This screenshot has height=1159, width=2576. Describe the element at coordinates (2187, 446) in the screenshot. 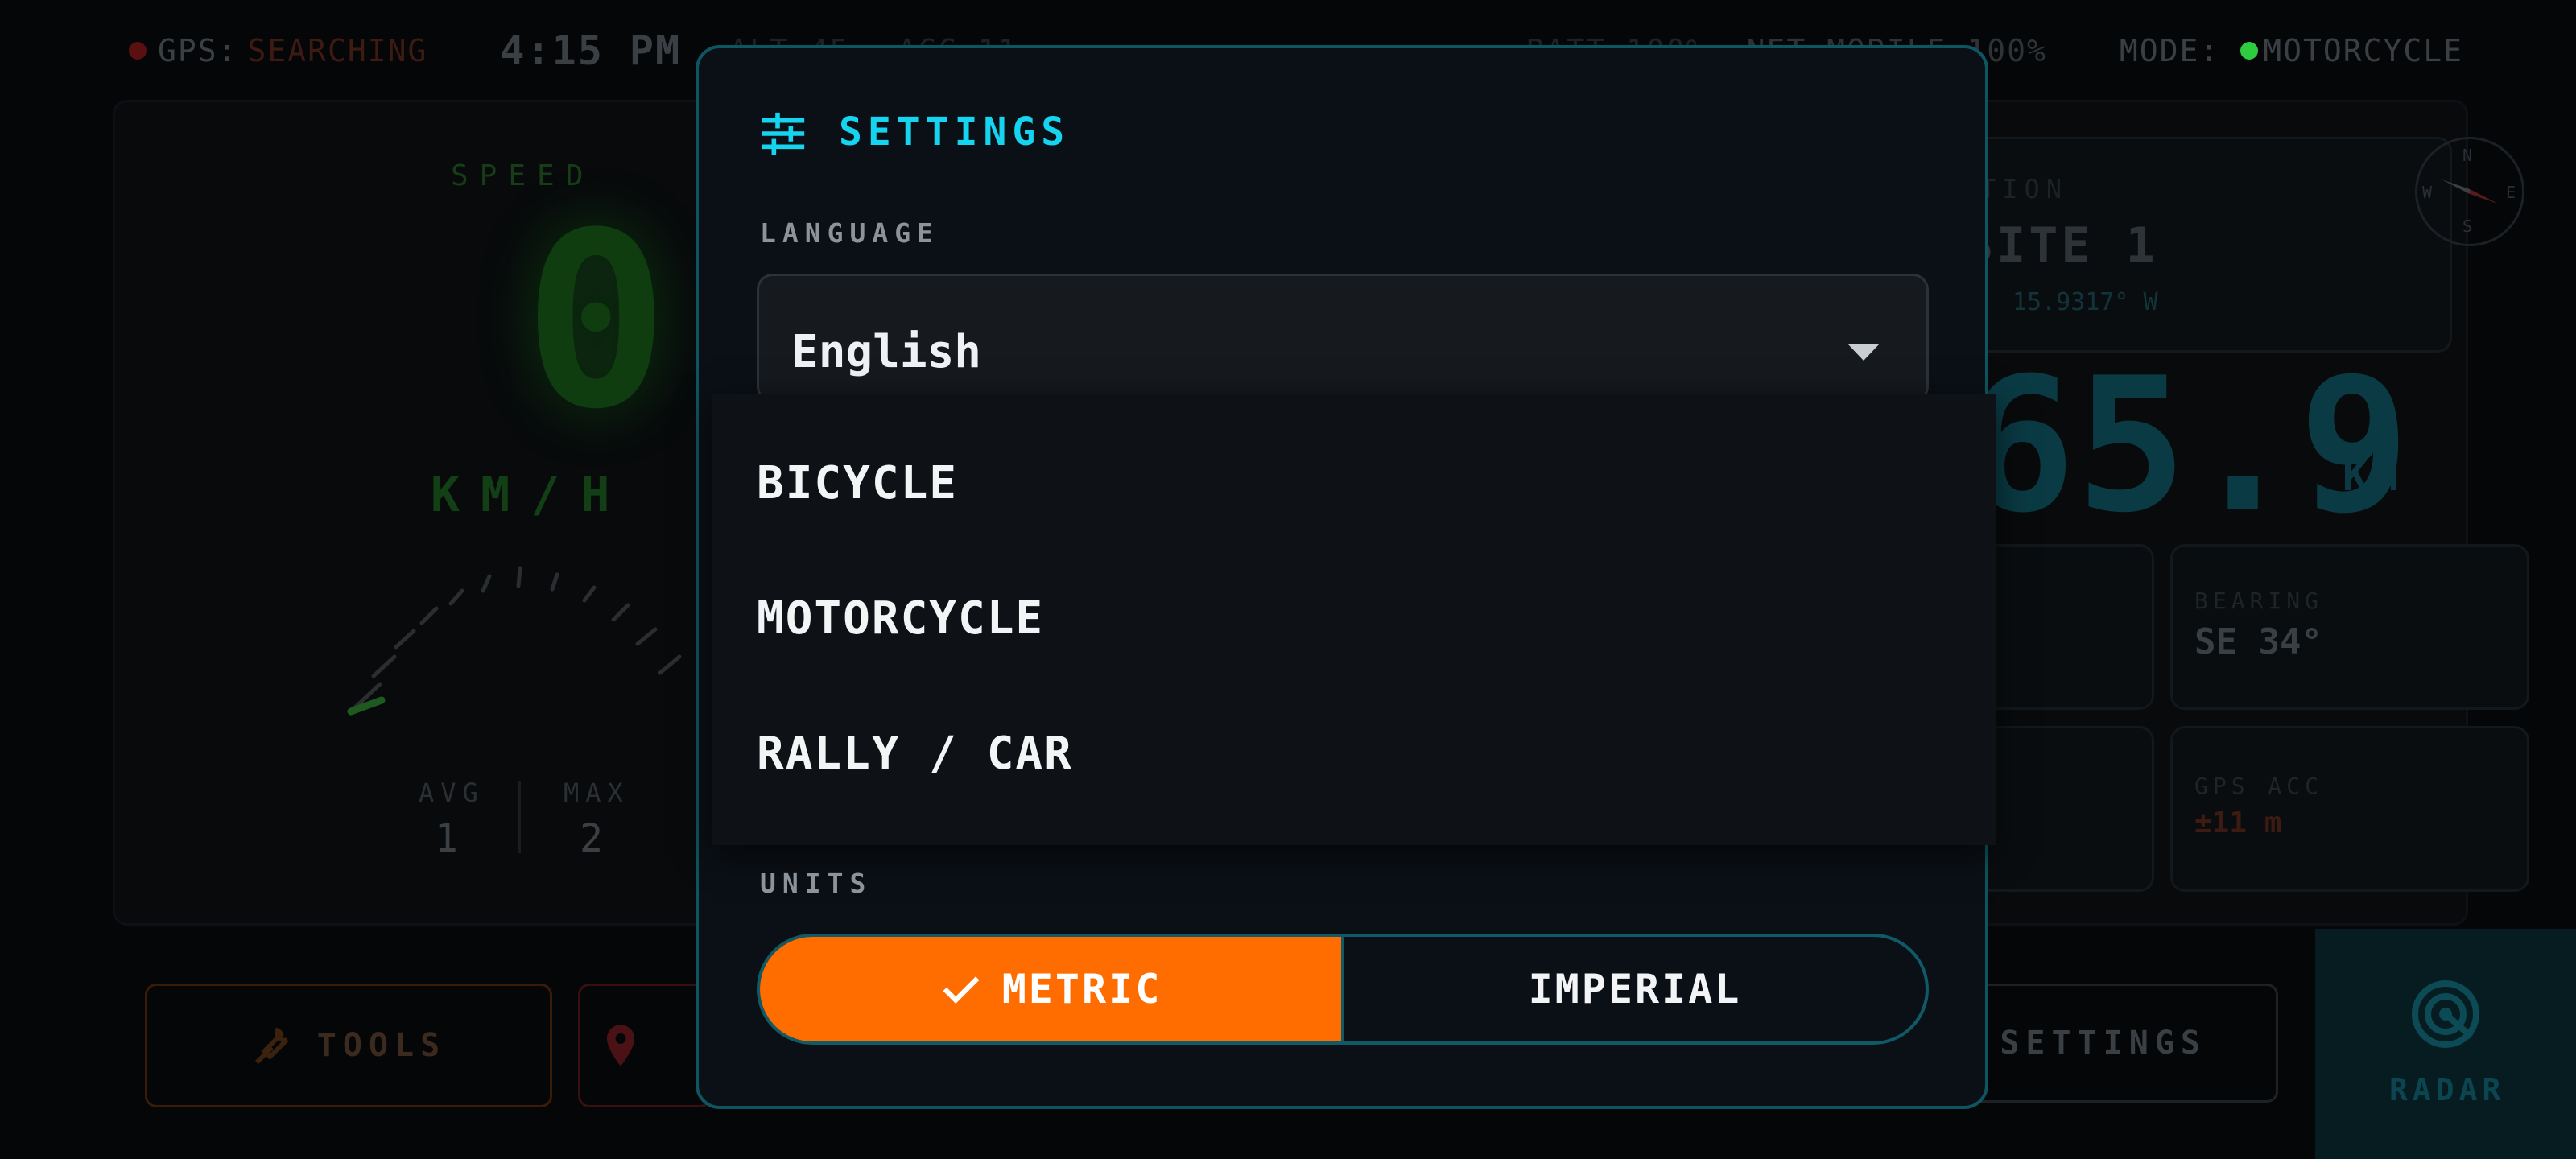

I see `distance-value: 65.9` at that location.